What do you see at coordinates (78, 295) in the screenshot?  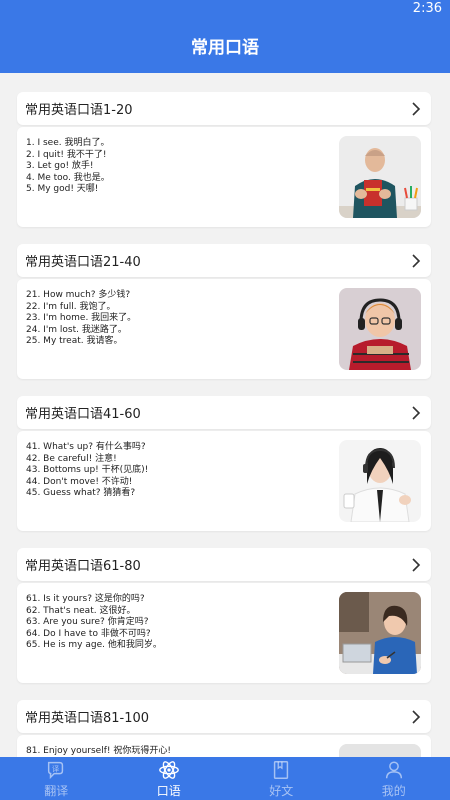 I see `phrase-line: 21. How much? 多少钱?` at bounding box center [78, 295].